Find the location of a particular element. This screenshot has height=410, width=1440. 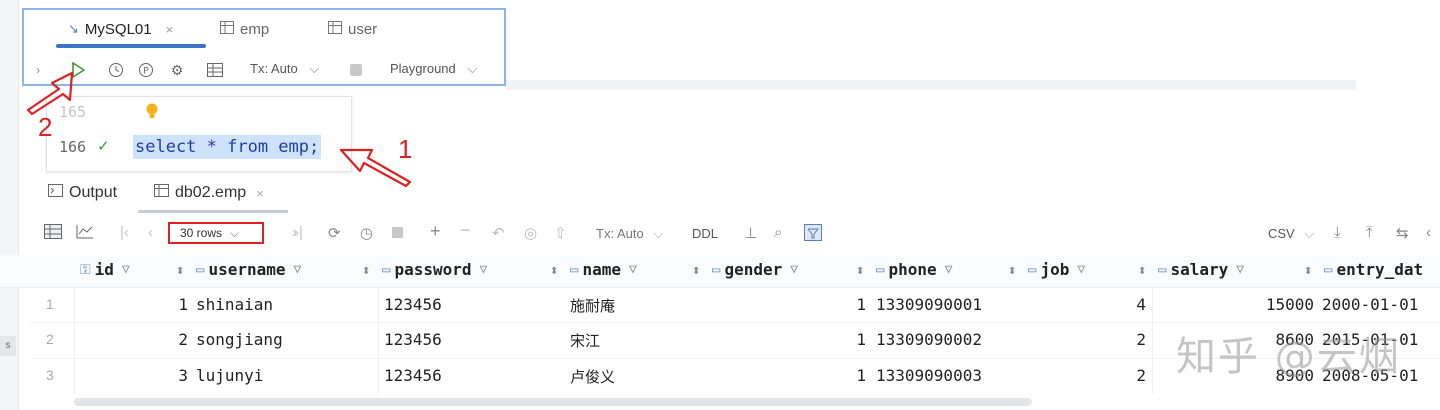

playground-label: Playground is located at coordinates (423, 68).